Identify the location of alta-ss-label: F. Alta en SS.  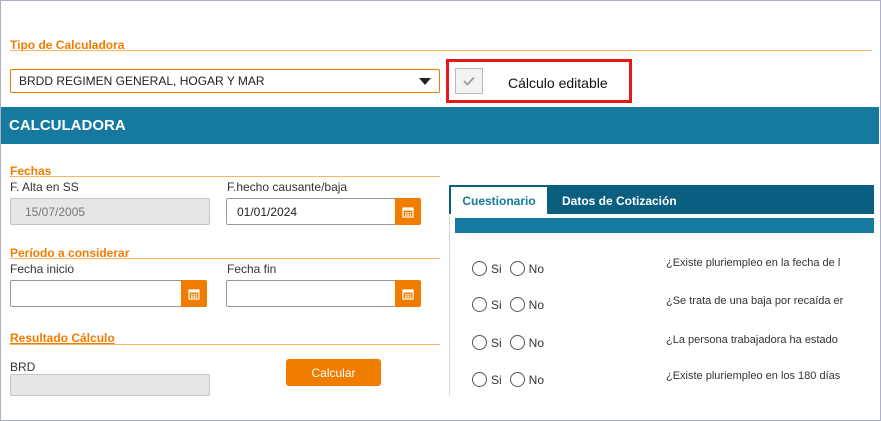
(44, 187).